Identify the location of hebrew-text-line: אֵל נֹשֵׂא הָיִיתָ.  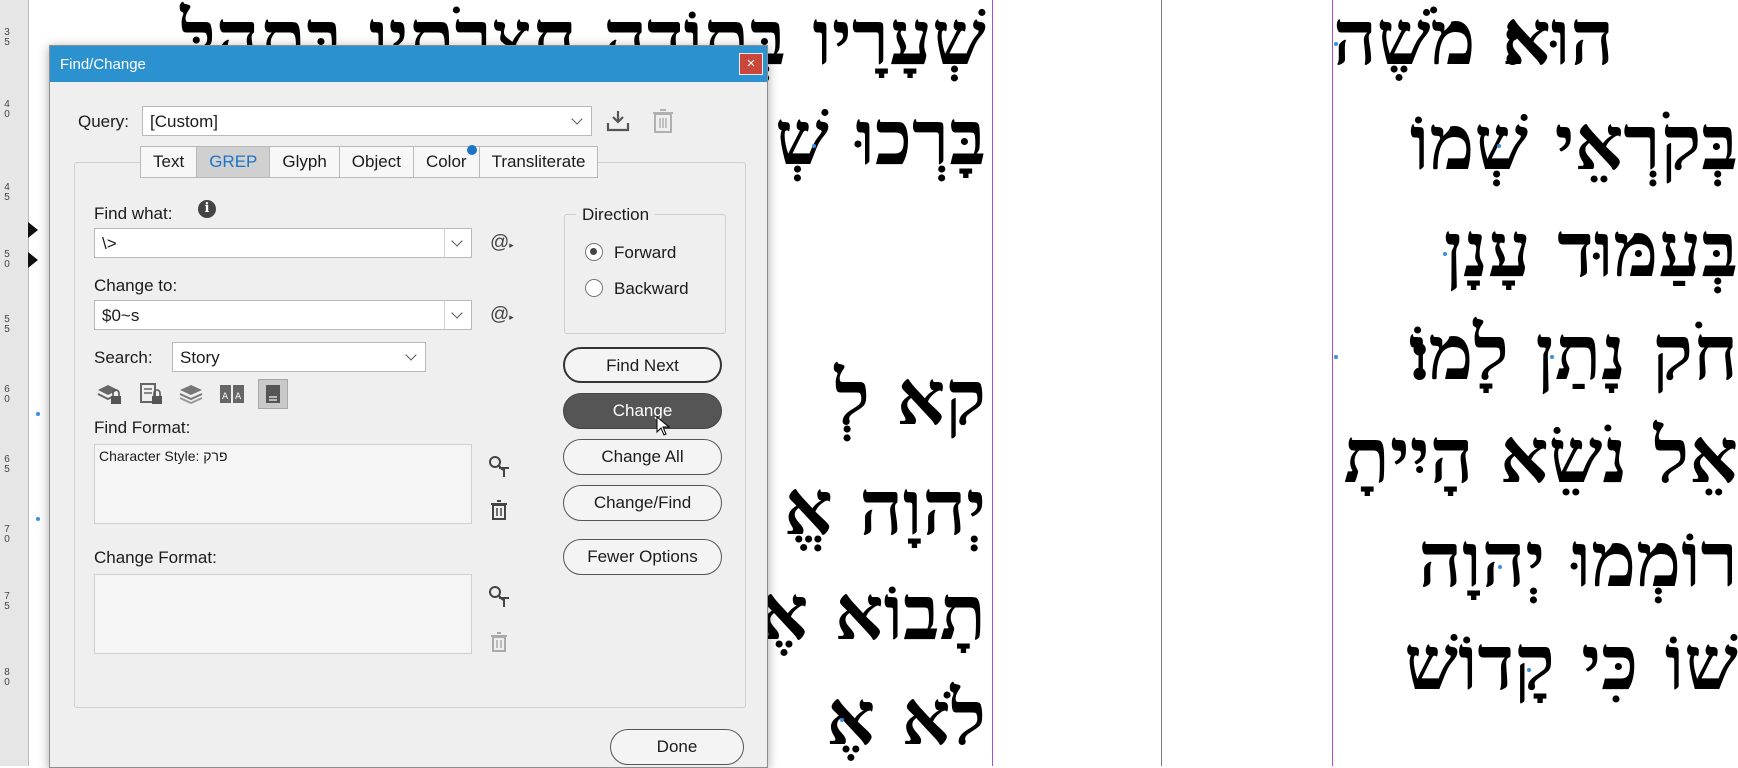
(1540, 455).